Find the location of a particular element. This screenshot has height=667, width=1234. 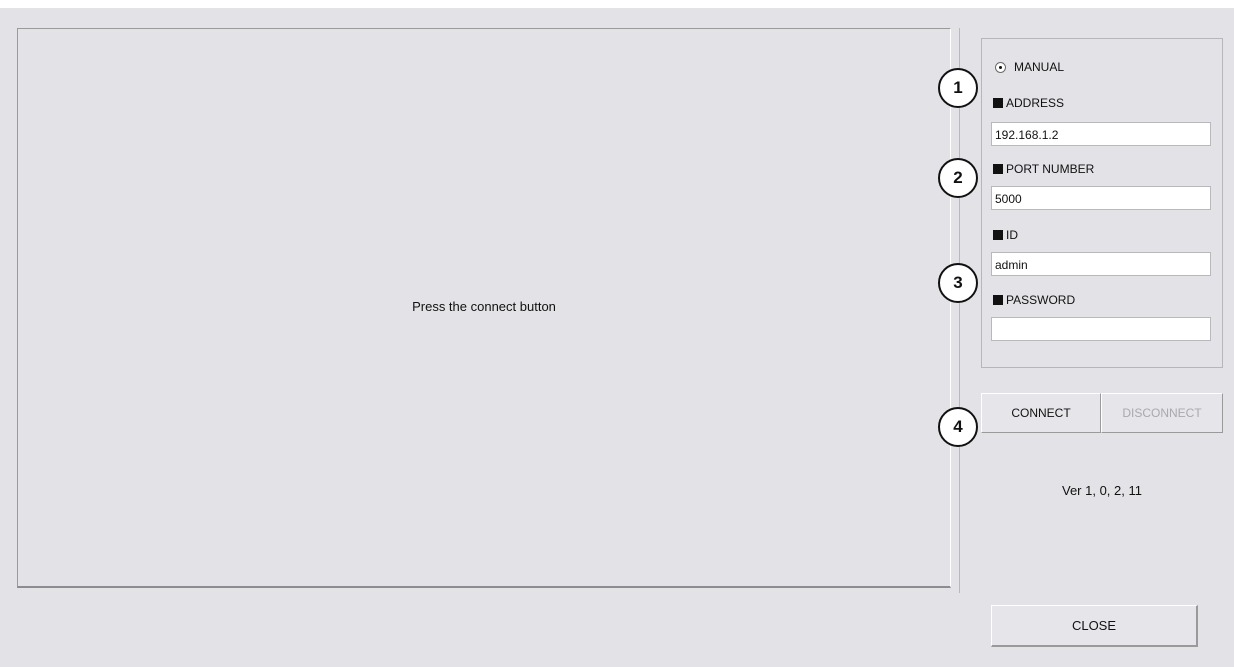

manual-radio-label: MANUAL is located at coordinates (1039, 67).